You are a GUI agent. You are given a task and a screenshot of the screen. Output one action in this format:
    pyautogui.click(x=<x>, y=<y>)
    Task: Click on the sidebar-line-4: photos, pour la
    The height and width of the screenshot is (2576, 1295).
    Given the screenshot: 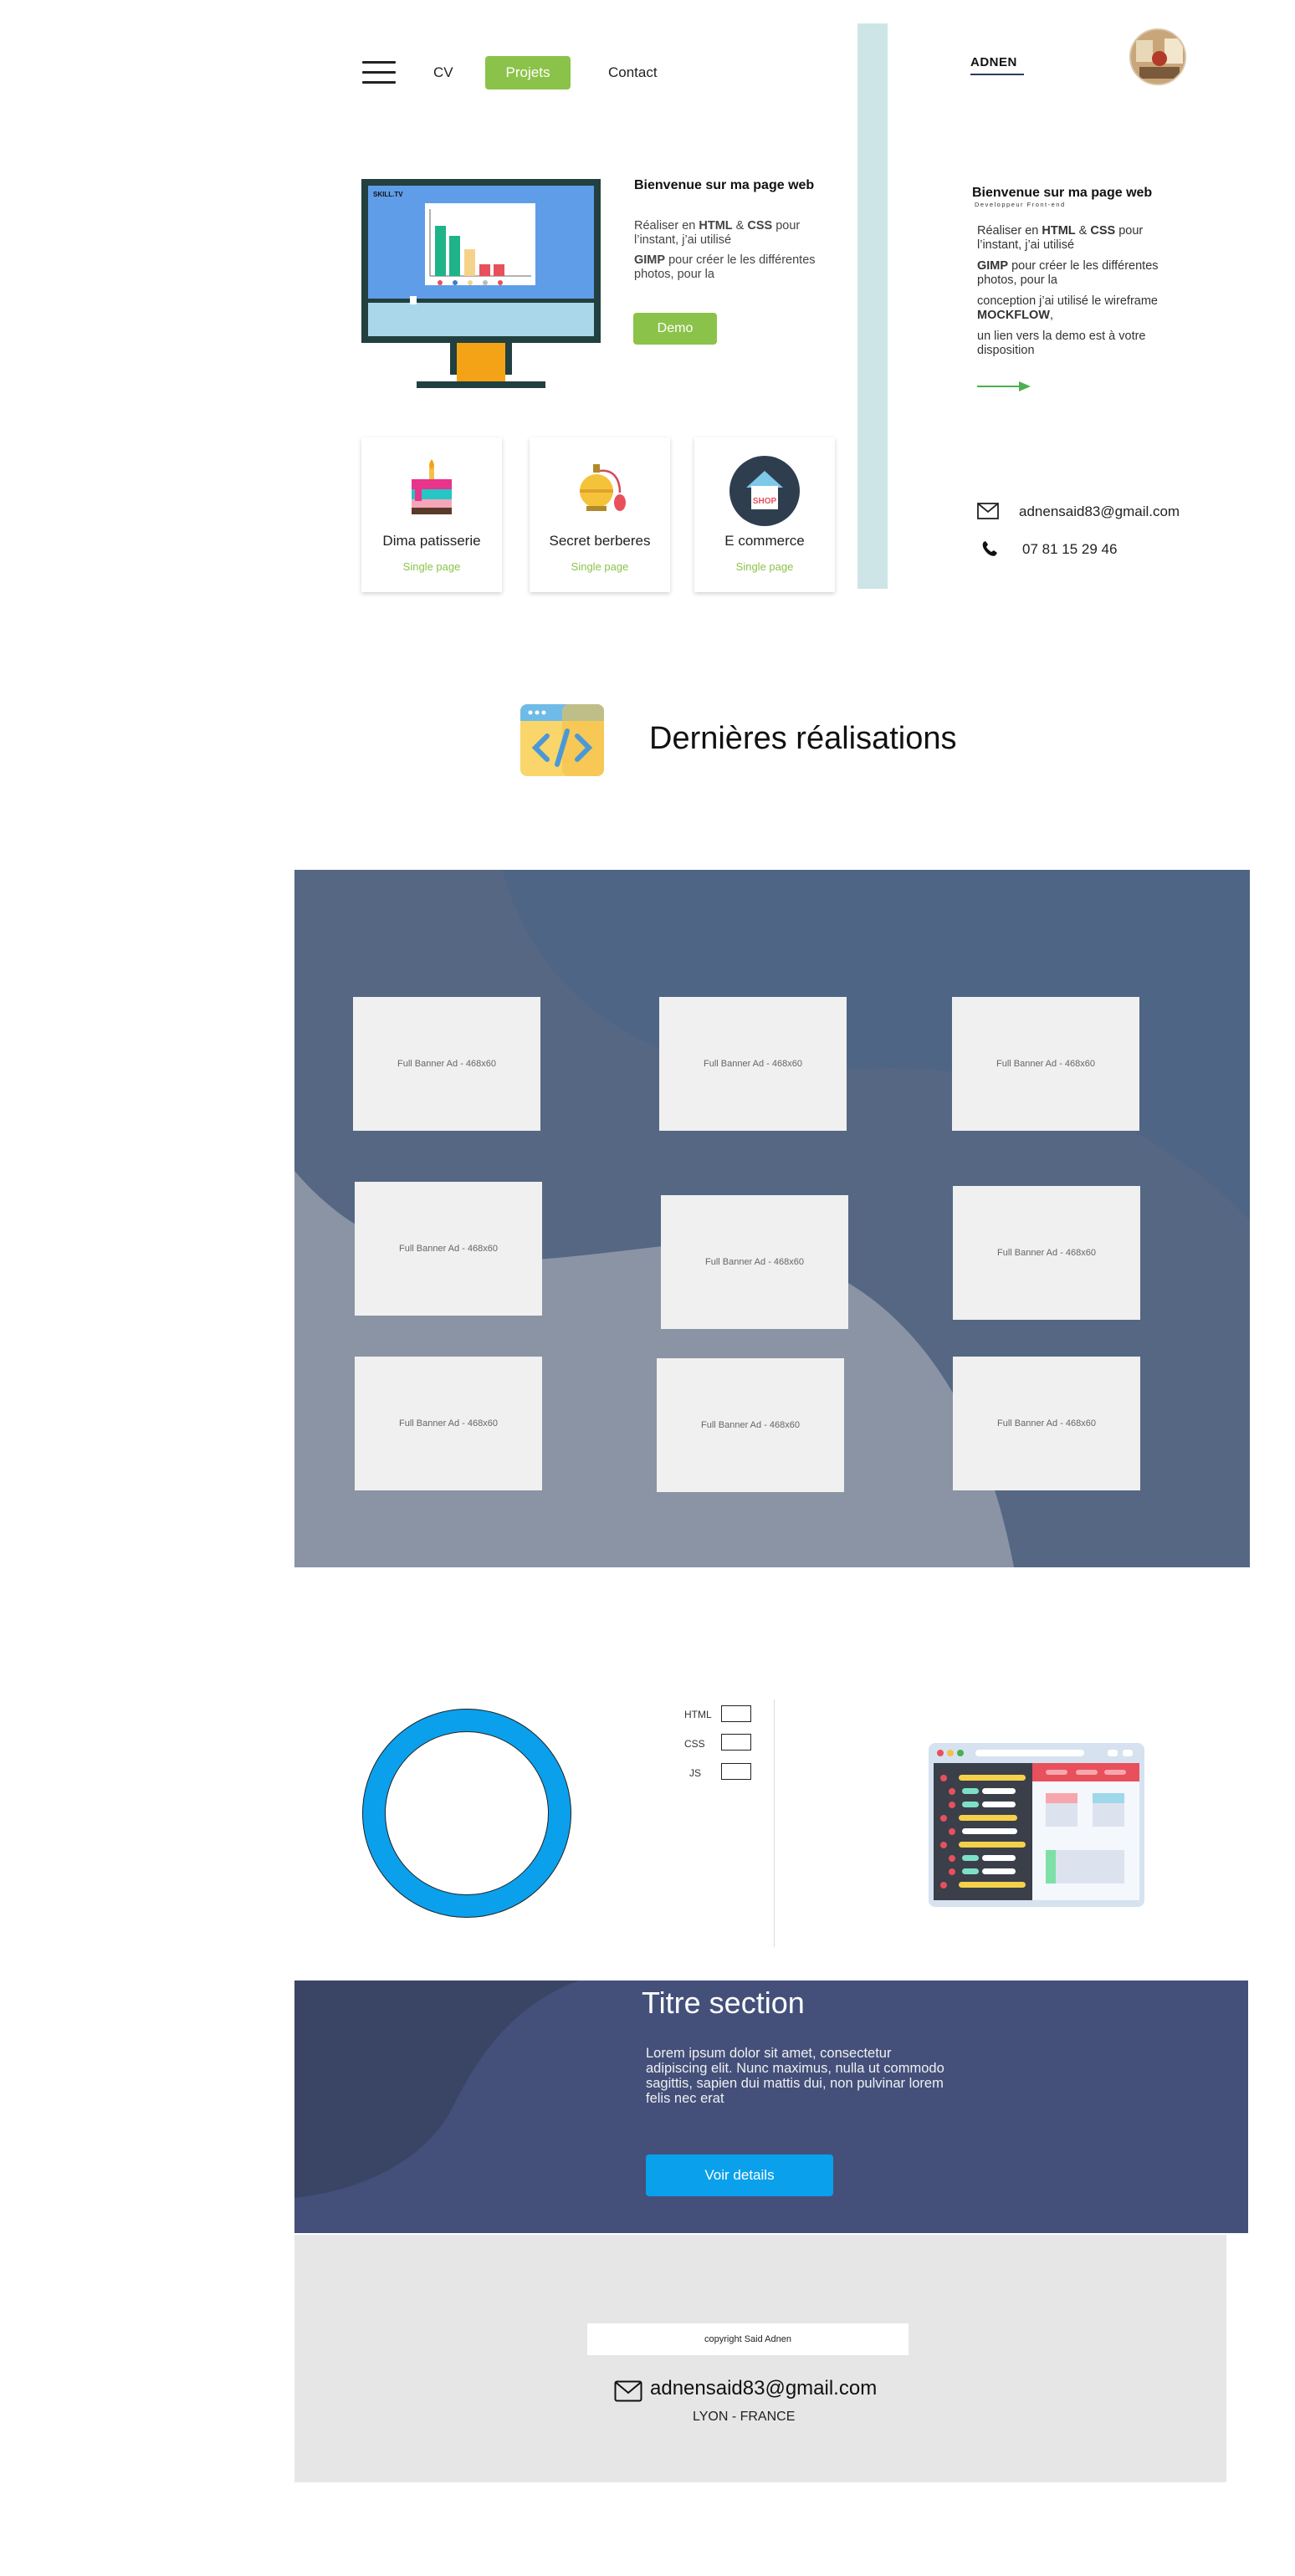 What is the action you would take?
    pyautogui.click(x=1017, y=280)
    